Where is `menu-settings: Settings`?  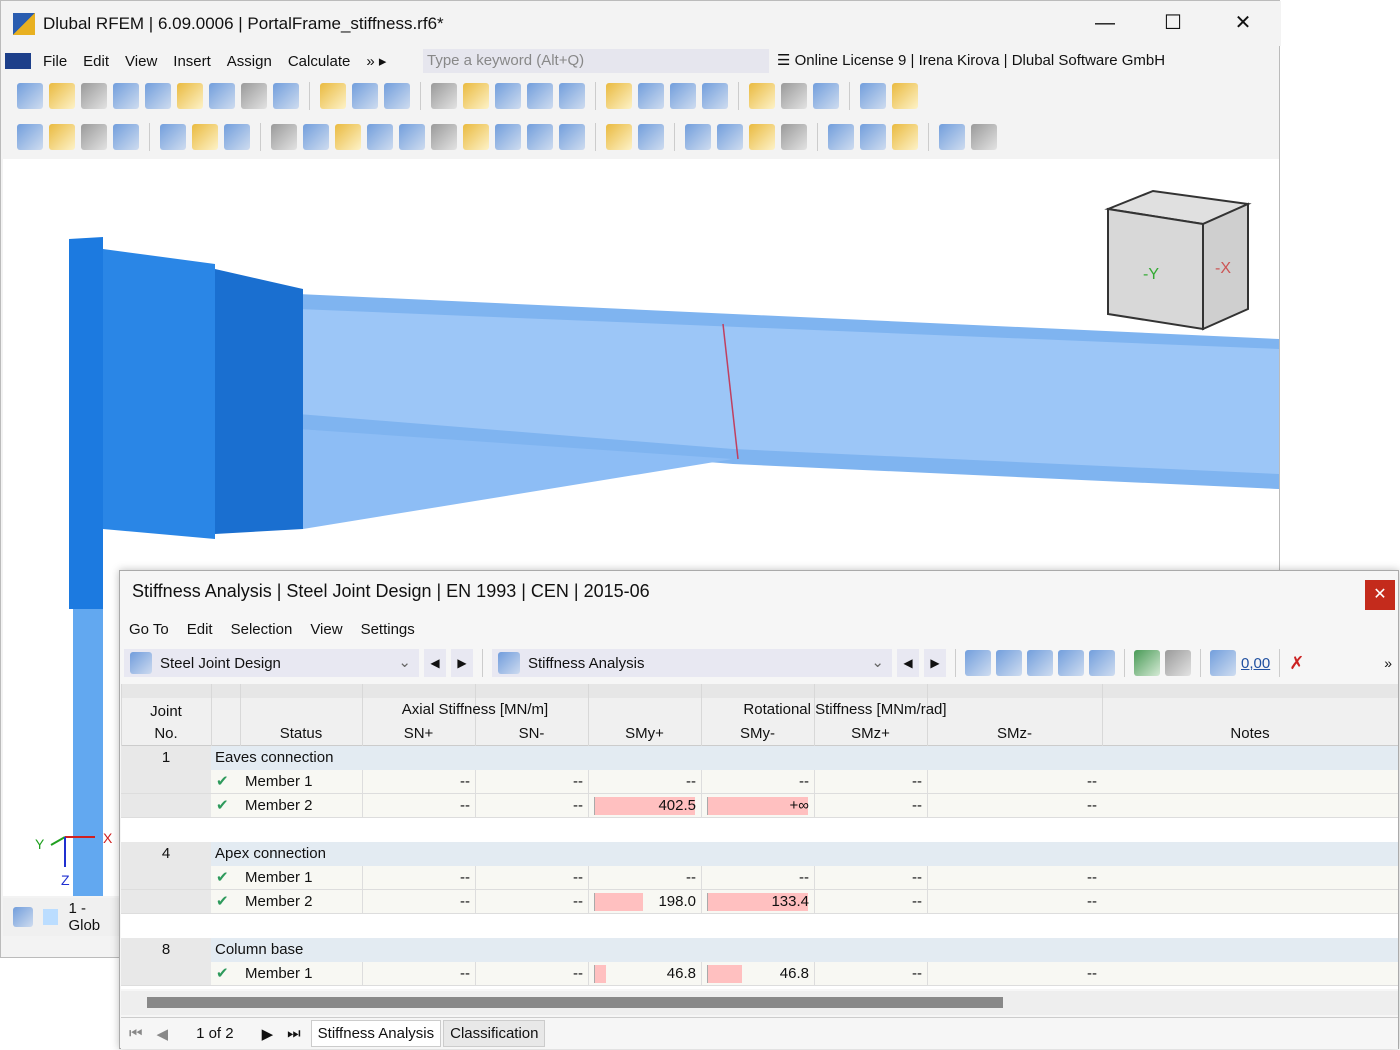 menu-settings: Settings is located at coordinates (388, 629).